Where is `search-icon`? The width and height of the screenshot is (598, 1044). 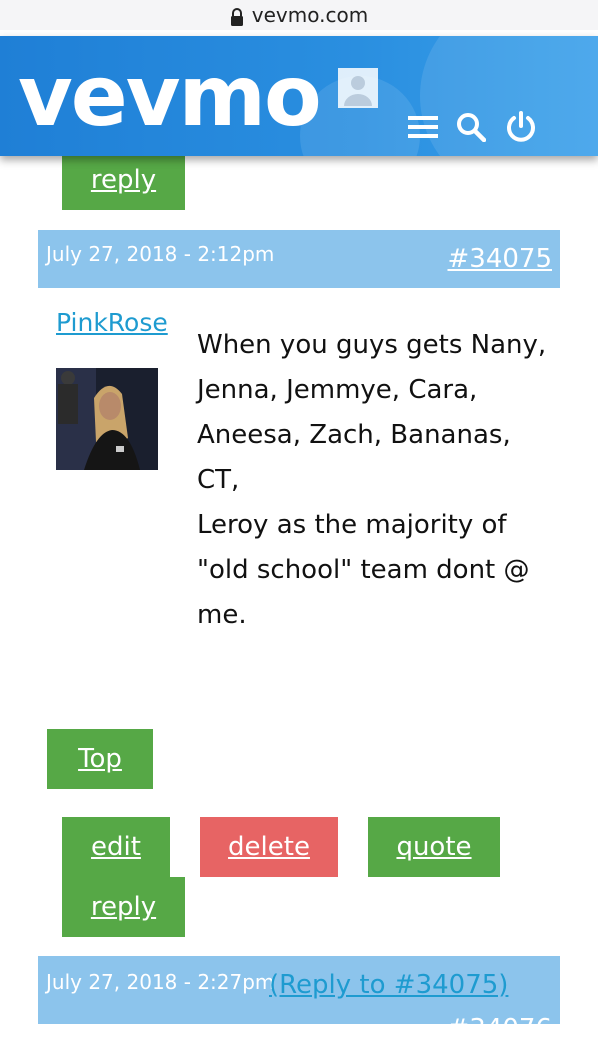 search-icon is located at coordinates (471, 129).